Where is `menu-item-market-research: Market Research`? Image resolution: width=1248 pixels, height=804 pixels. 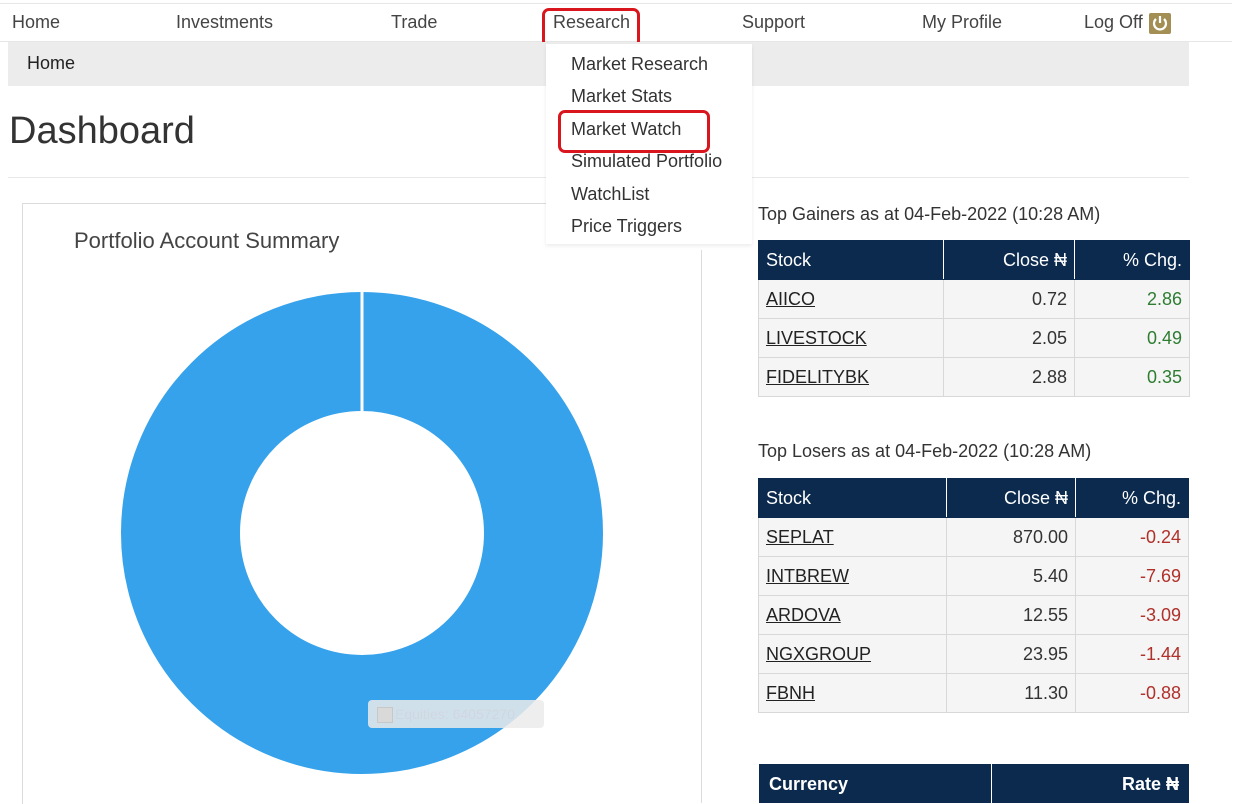
menu-item-market-research: Market Research is located at coordinates (639, 64).